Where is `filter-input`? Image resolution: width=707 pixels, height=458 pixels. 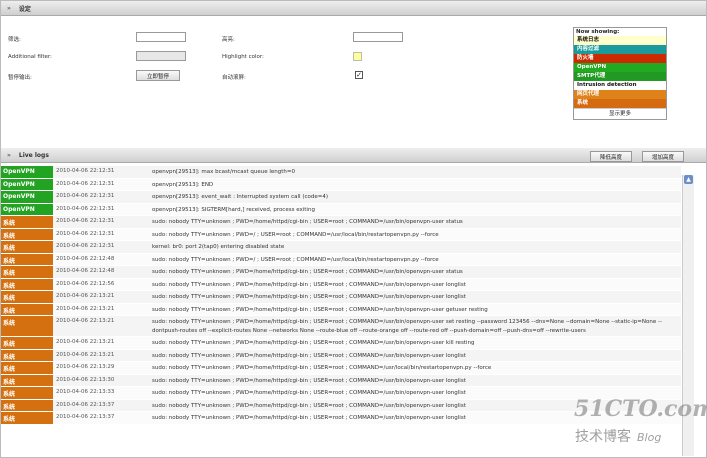 filter-input is located at coordinates (161, 37).